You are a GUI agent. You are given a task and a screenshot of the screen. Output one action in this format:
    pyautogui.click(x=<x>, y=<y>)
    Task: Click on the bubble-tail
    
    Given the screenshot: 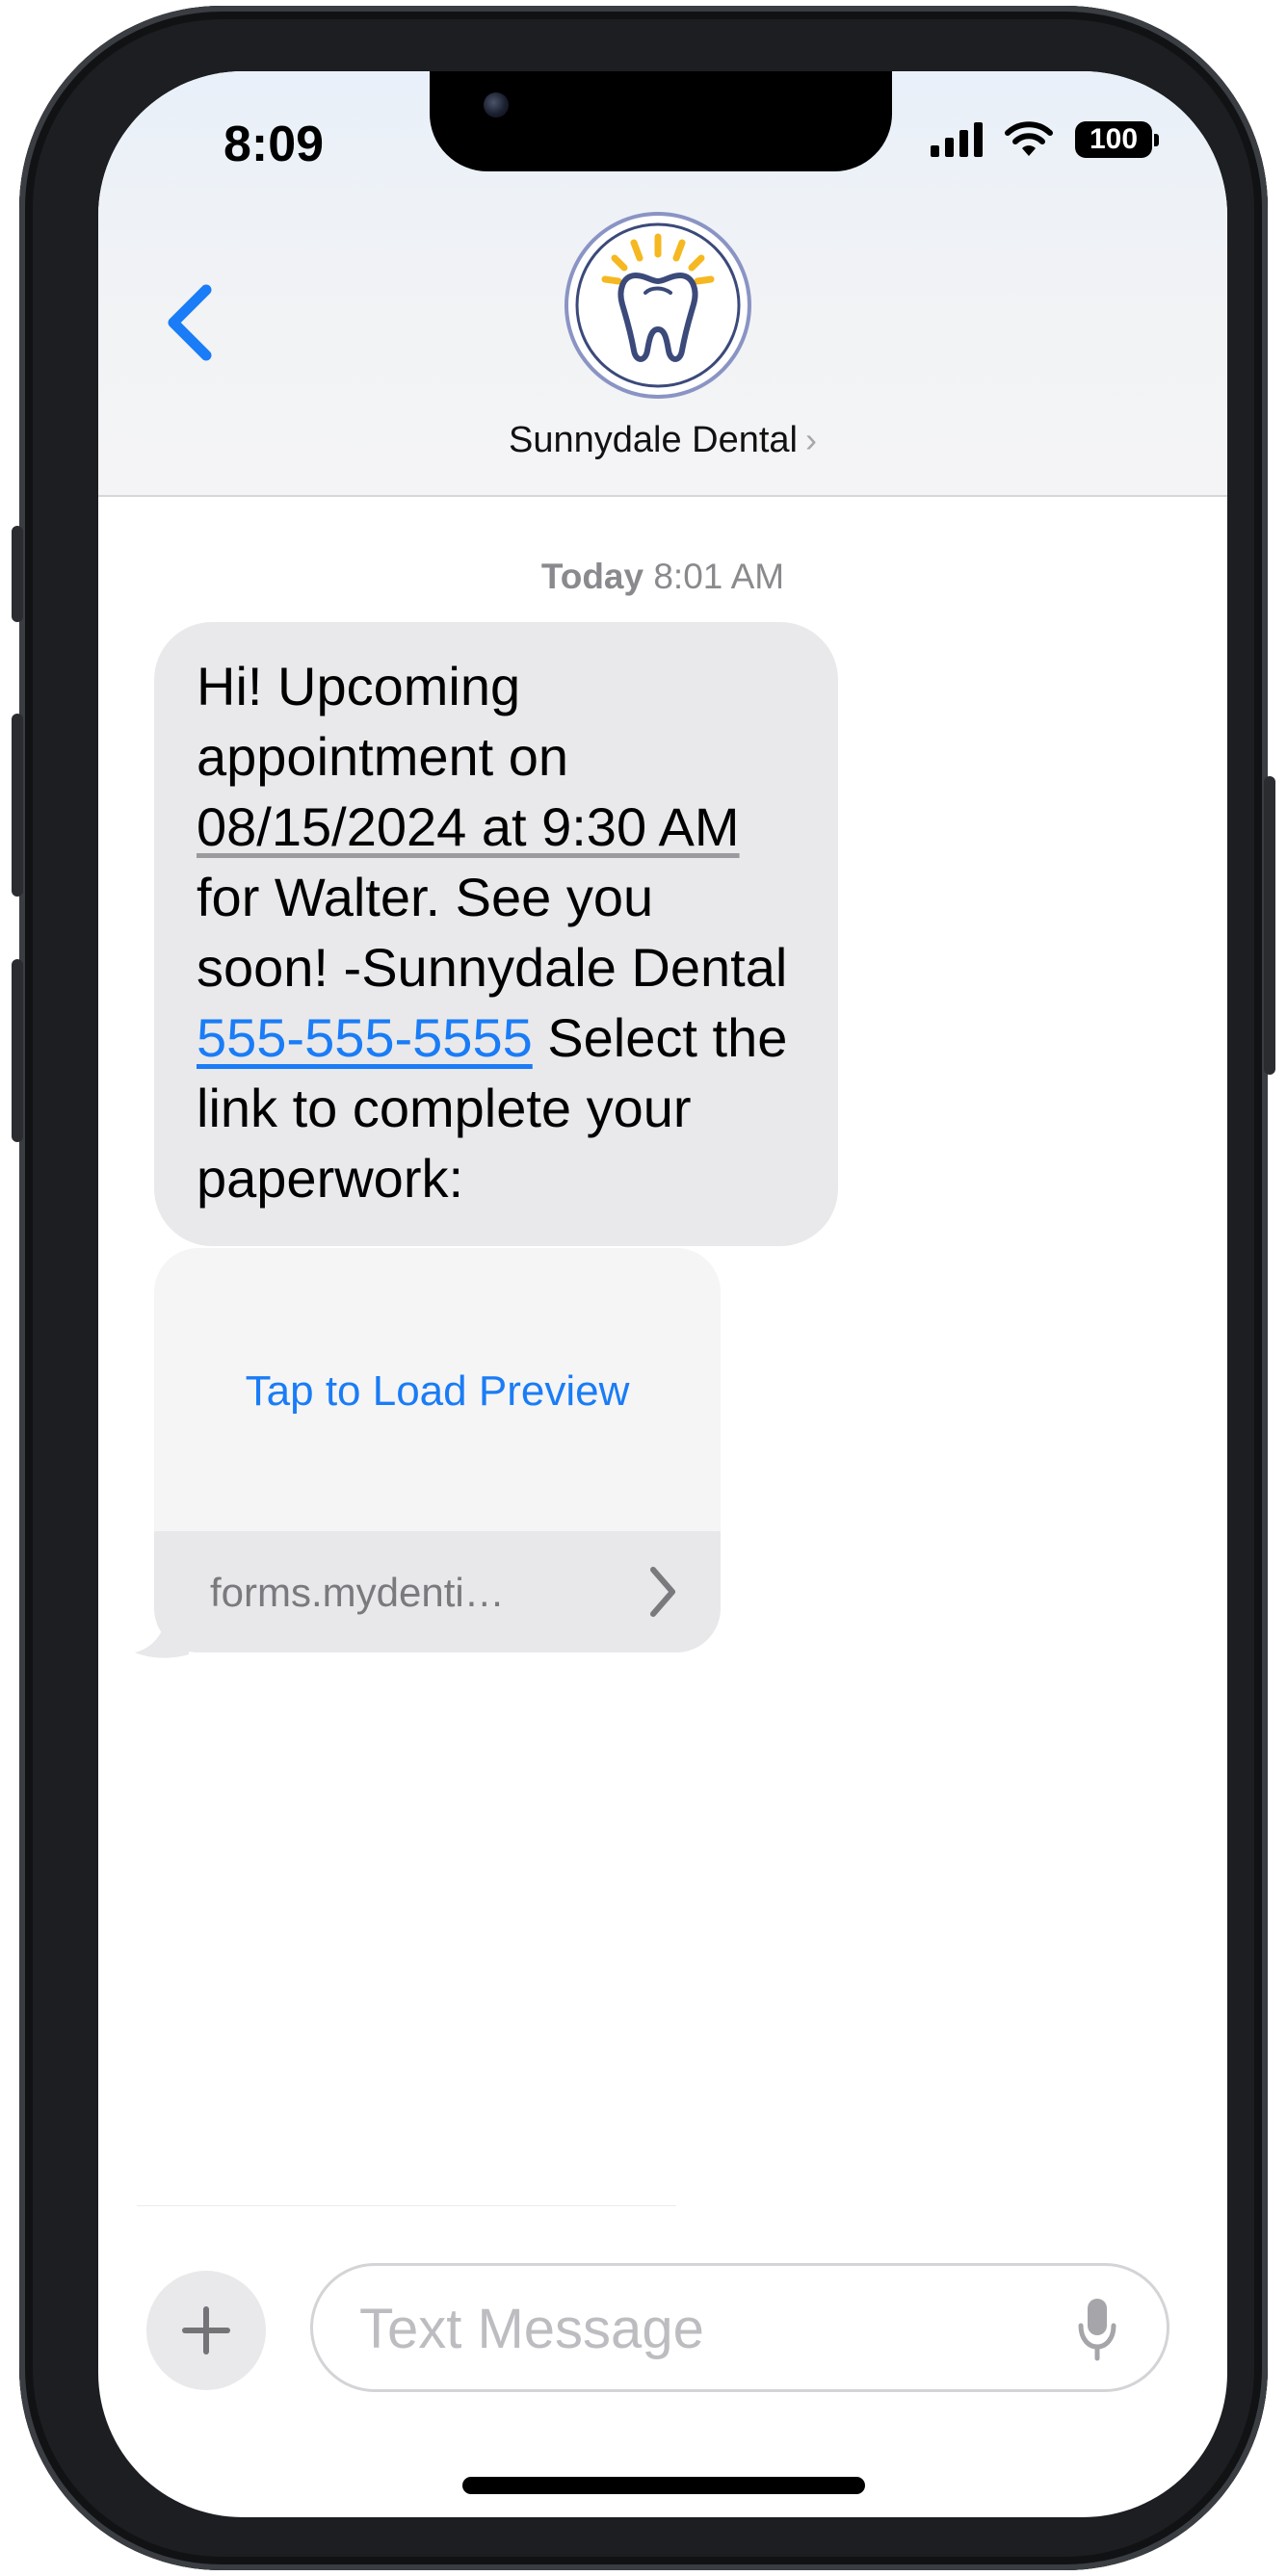 What is the action you would take?
    pyautogui.click(x=162, y=1633)
    